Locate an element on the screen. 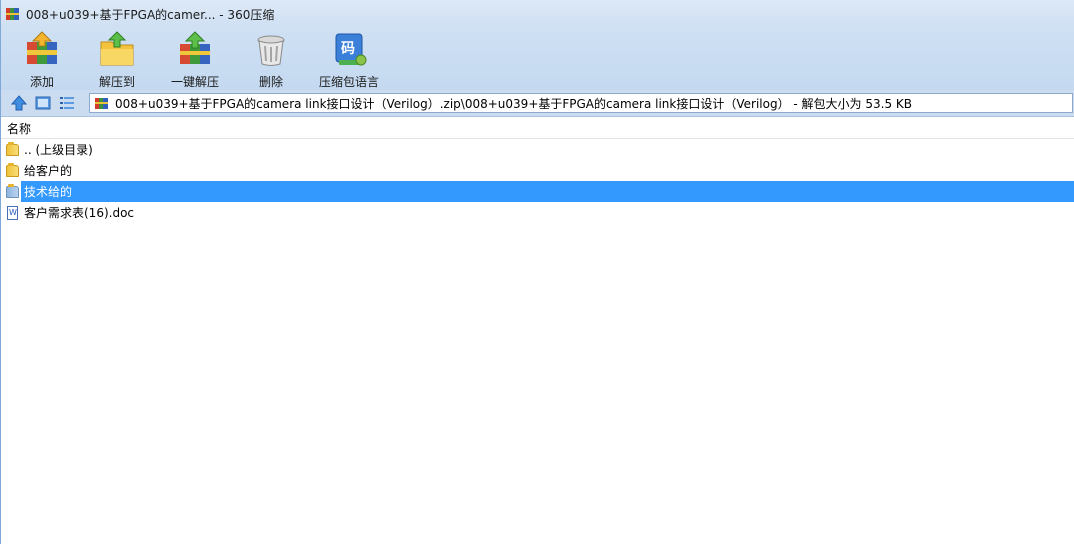 The image size is (1074, 544). encoding-icon: 码 is located at coordinates (349, 49).